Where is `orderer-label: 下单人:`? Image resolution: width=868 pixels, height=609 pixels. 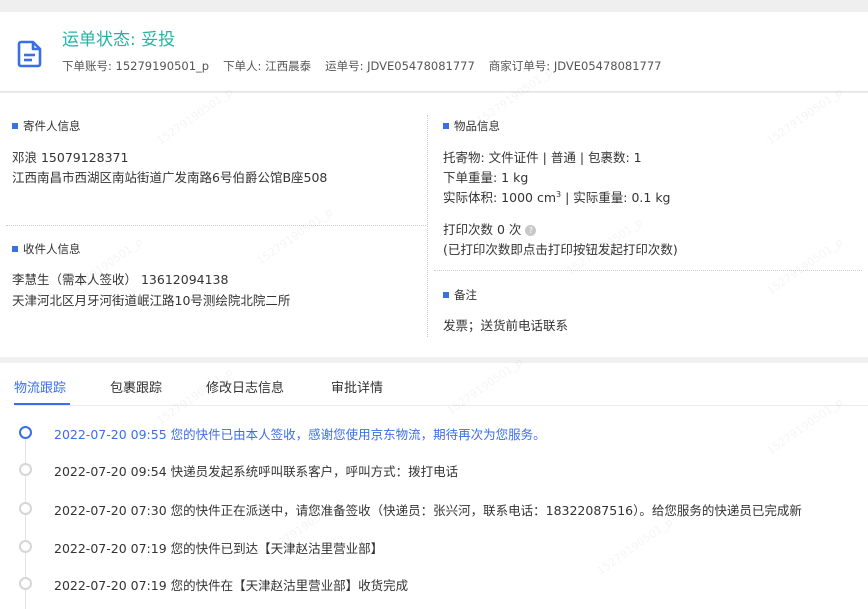 orderer-label: 下单人: is located at coordinates (242, 66).